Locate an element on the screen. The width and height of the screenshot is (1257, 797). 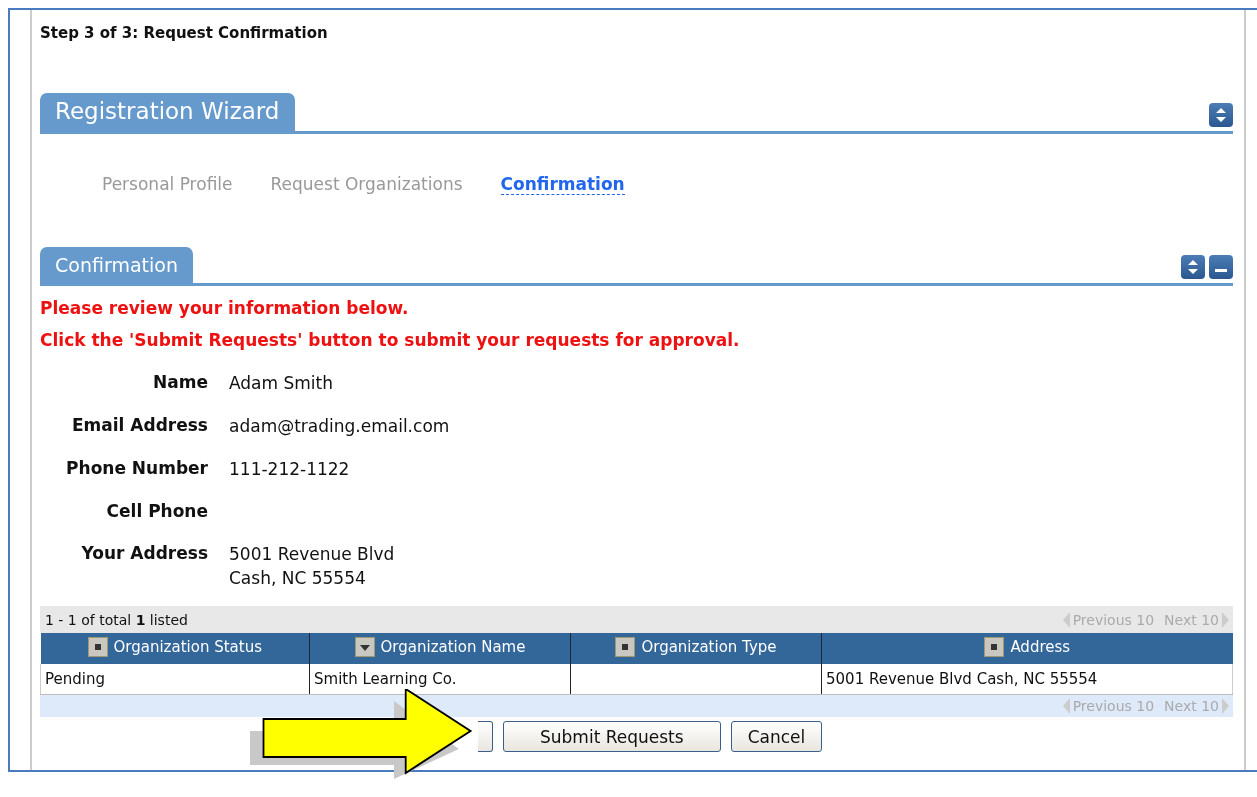
column-header: Organization Name is located at coordinates (440, 648).